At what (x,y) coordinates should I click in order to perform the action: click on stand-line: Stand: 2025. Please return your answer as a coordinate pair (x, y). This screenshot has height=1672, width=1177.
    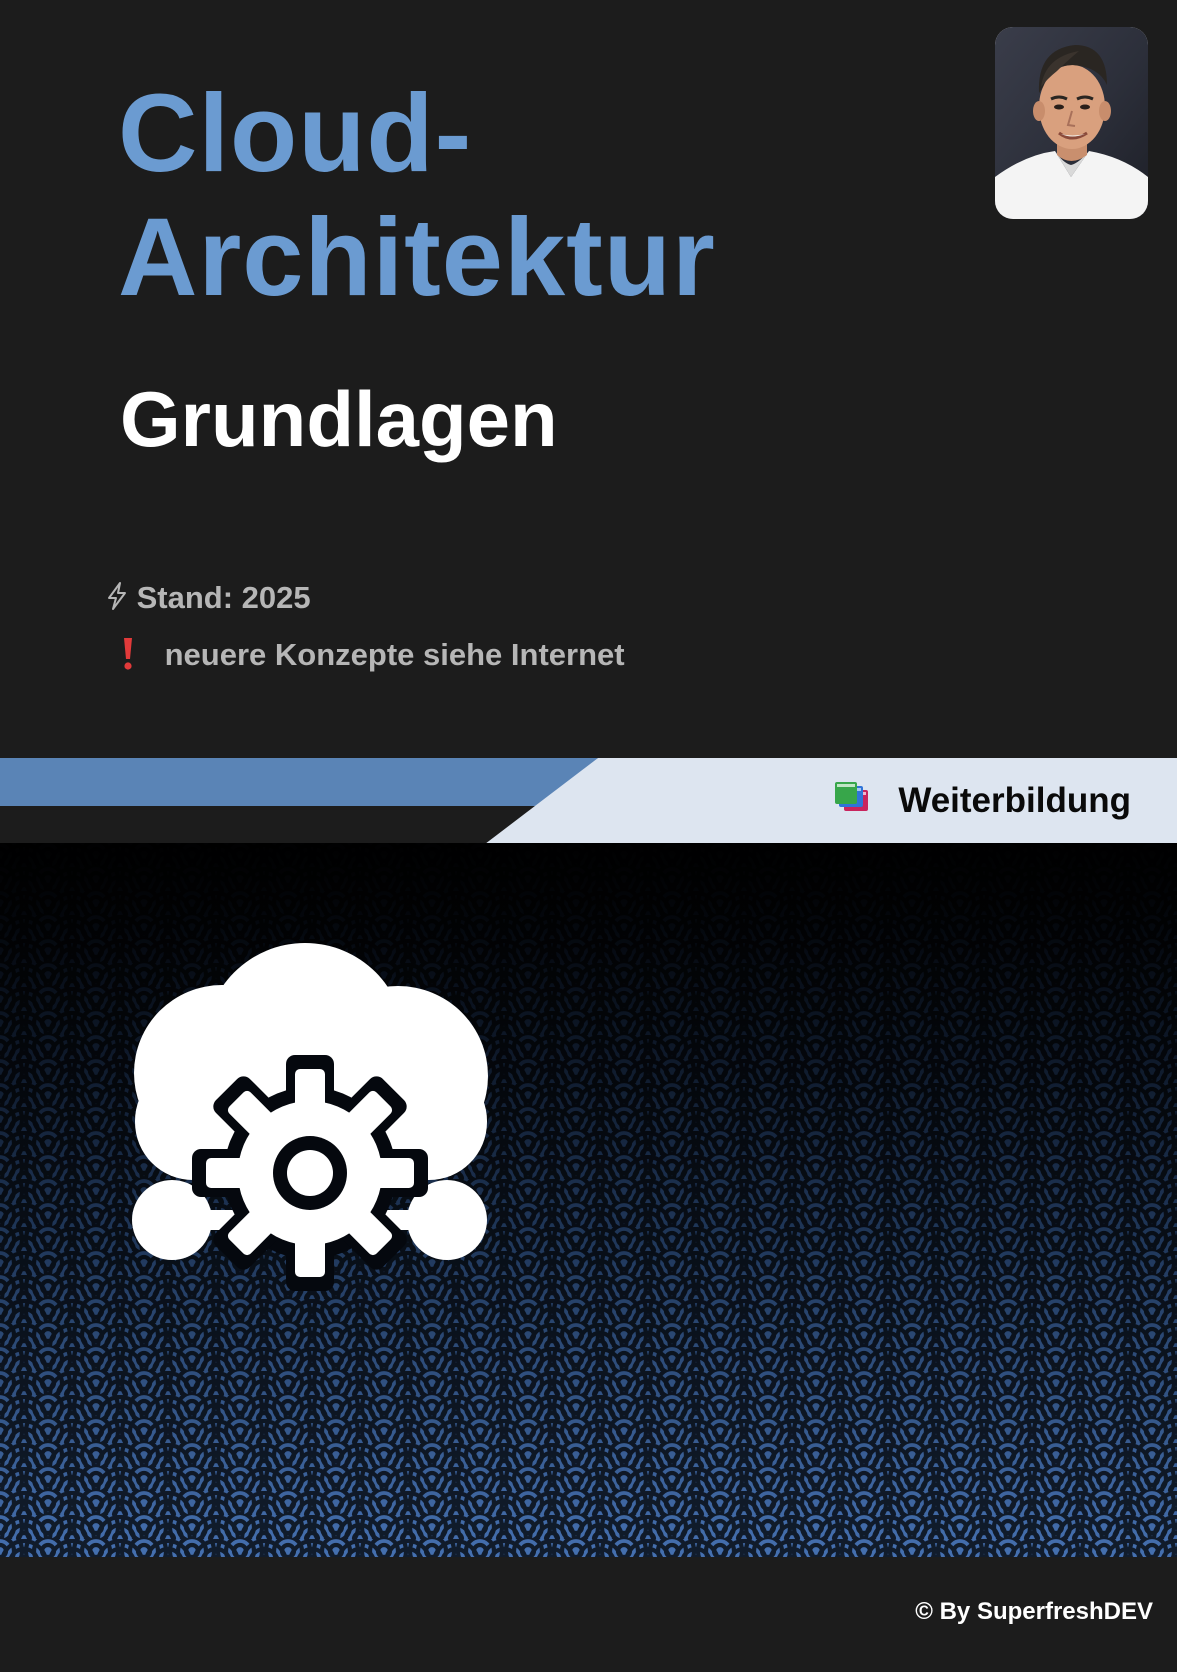
    Looking at the image, I should click on (208, 599).